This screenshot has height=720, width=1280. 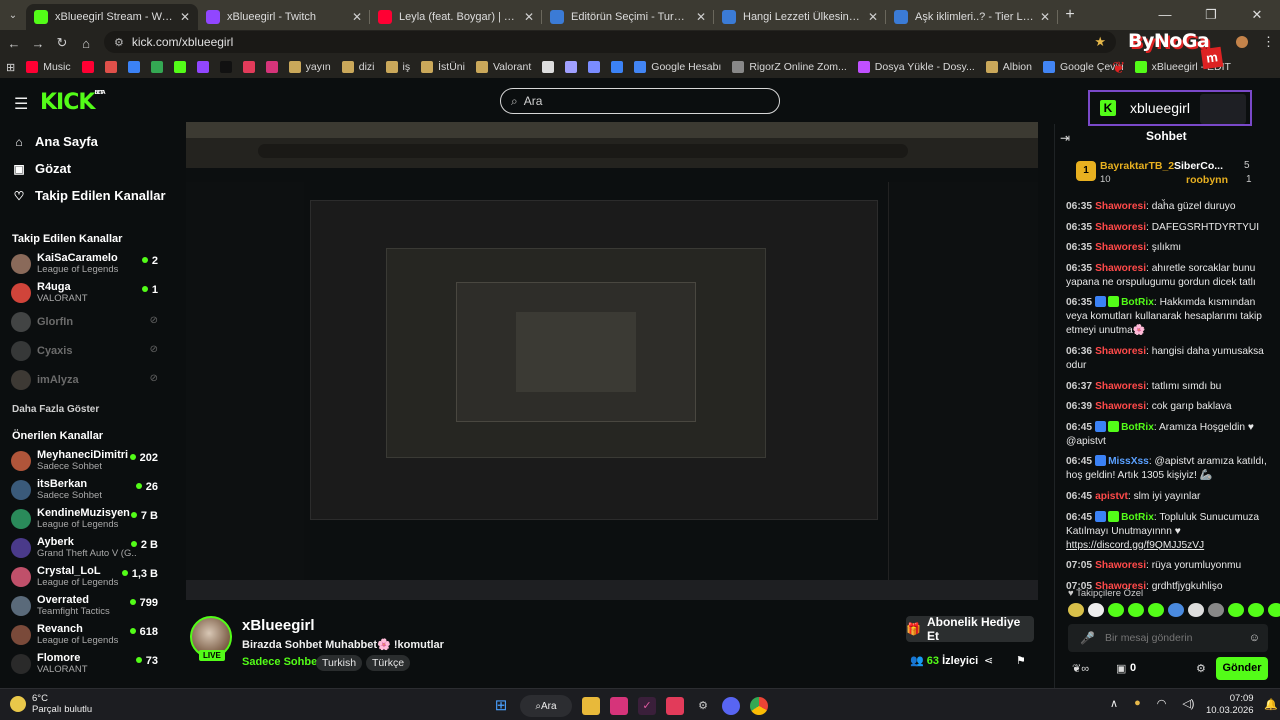 I want to click on browser-tab: Hangi Lezzeti Ülkesinde Denem ✕, so click(x=800, y=17).